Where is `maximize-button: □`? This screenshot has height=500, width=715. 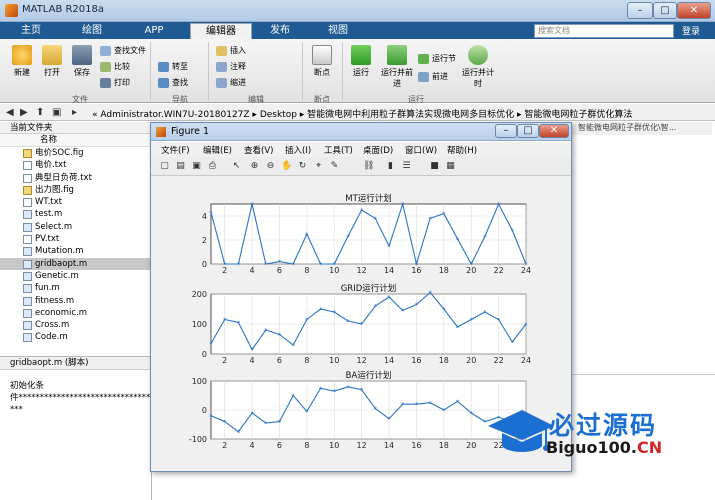
maximize-button: □ is located at coordinates (665, 10).